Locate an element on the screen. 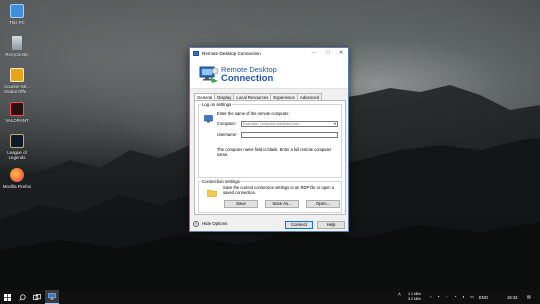 This screenshot has height=304, width=540. desktop-icon-firefox: Mozilla Firefox is located at coordinates (17, 178).